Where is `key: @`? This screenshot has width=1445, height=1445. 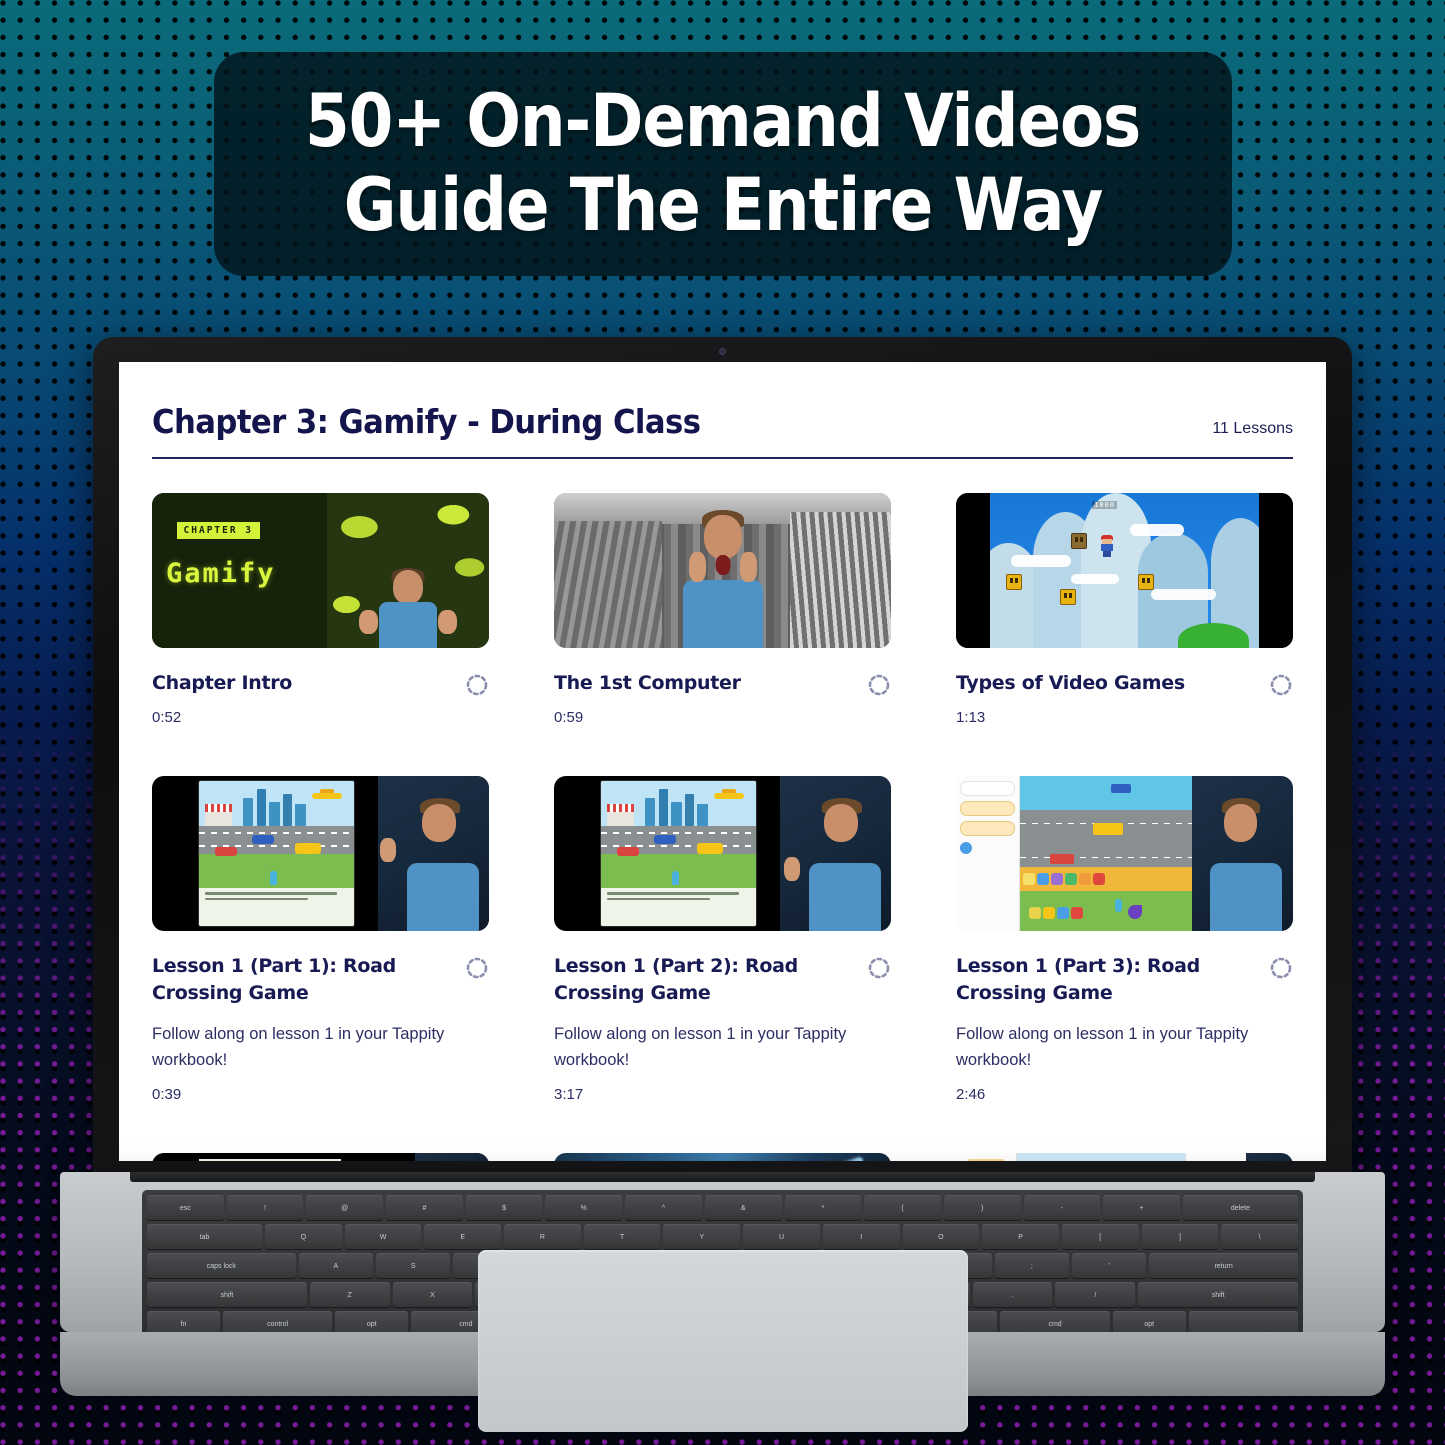 key: @ is located at coordinates (345, 1208).